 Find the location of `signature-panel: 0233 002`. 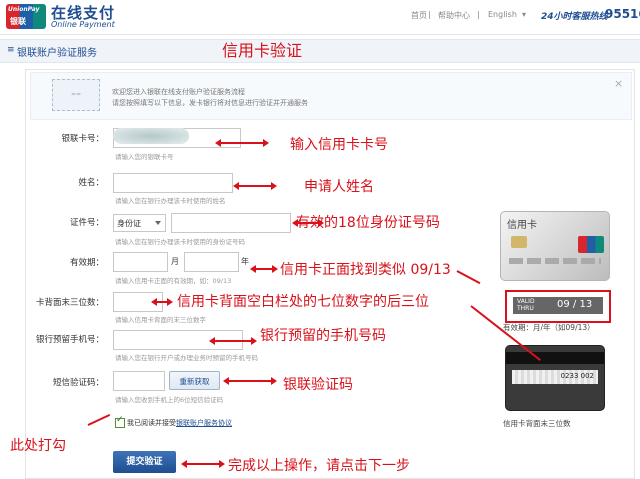

signature-panel: 0233 002 is located at coordinates (555, 377).